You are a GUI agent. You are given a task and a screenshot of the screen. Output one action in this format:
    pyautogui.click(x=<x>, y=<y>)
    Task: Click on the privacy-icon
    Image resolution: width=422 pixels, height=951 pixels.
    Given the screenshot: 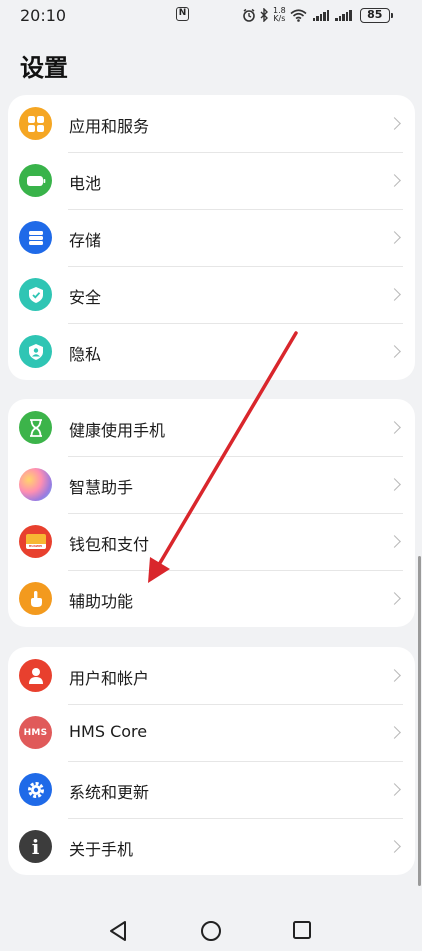 What is the action you would take?
    pyautogui.click(x=35, y=351)
    